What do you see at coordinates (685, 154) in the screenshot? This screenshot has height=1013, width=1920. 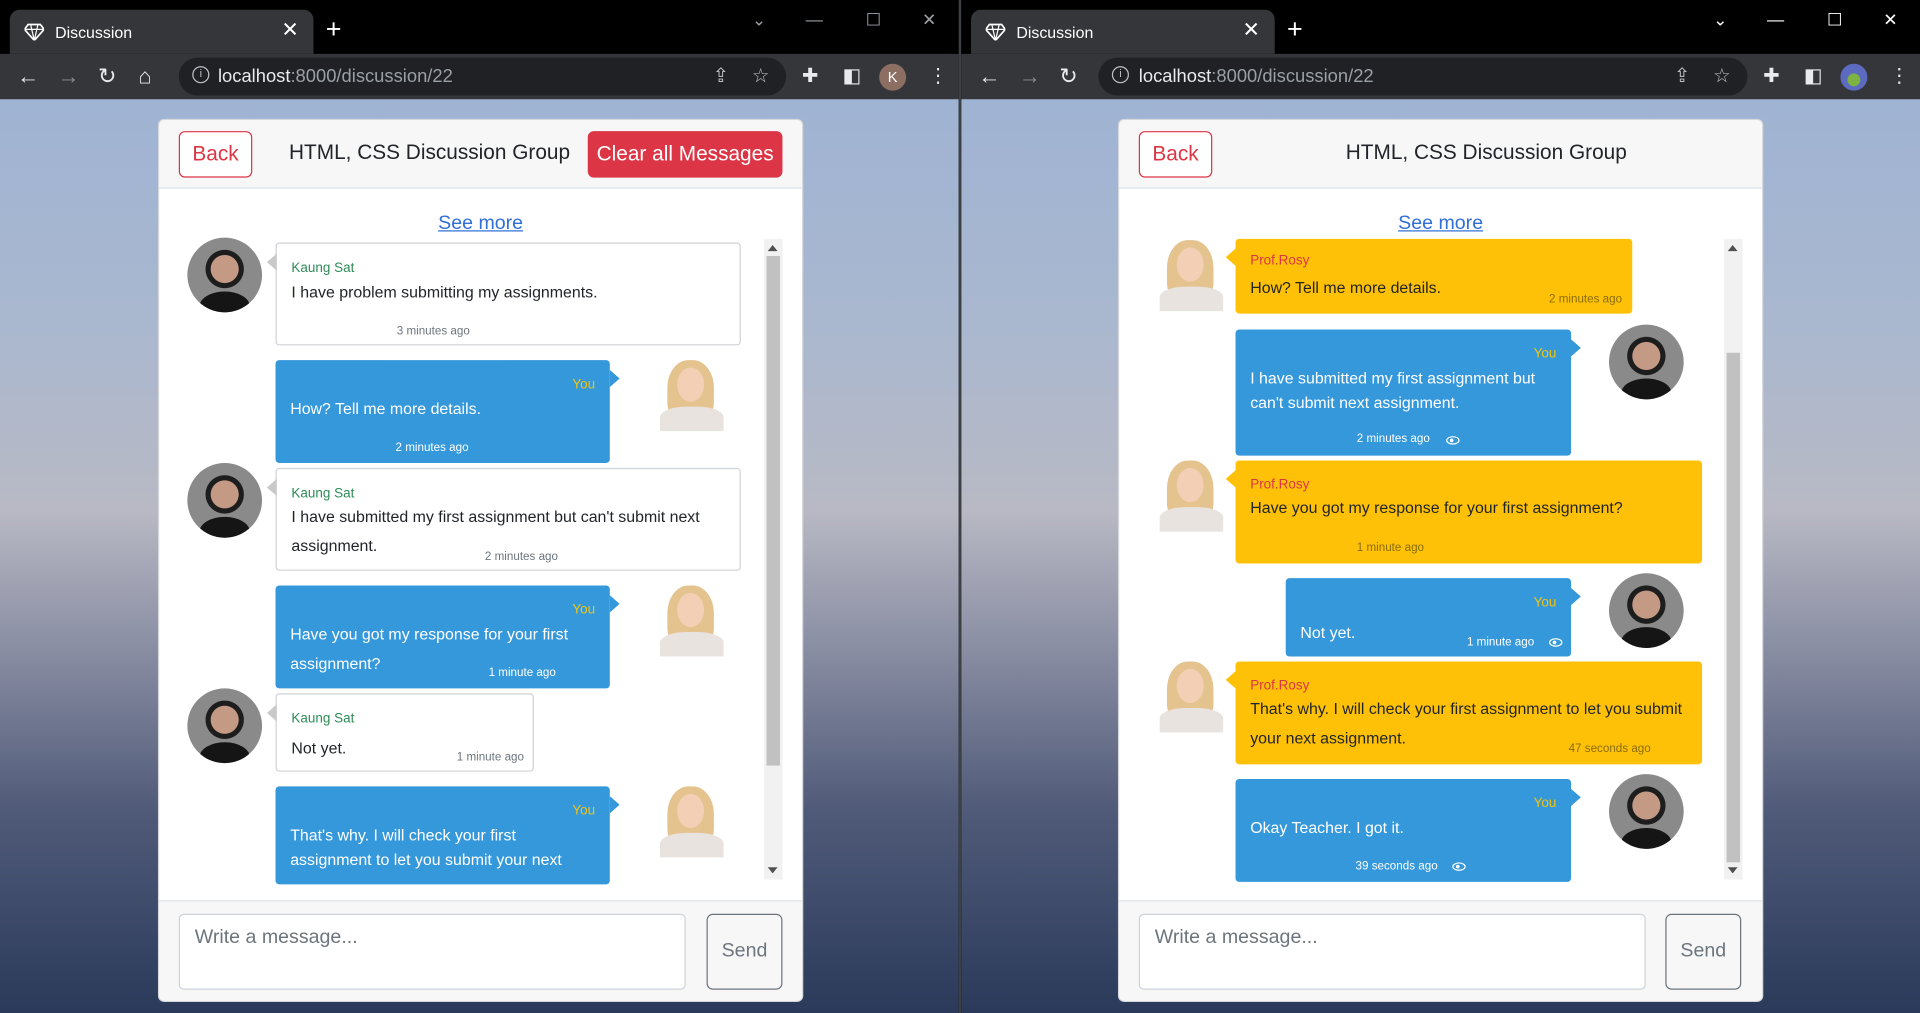 I see `clear-messages-button: Clear all Messages` at bounding box center [685, 154].